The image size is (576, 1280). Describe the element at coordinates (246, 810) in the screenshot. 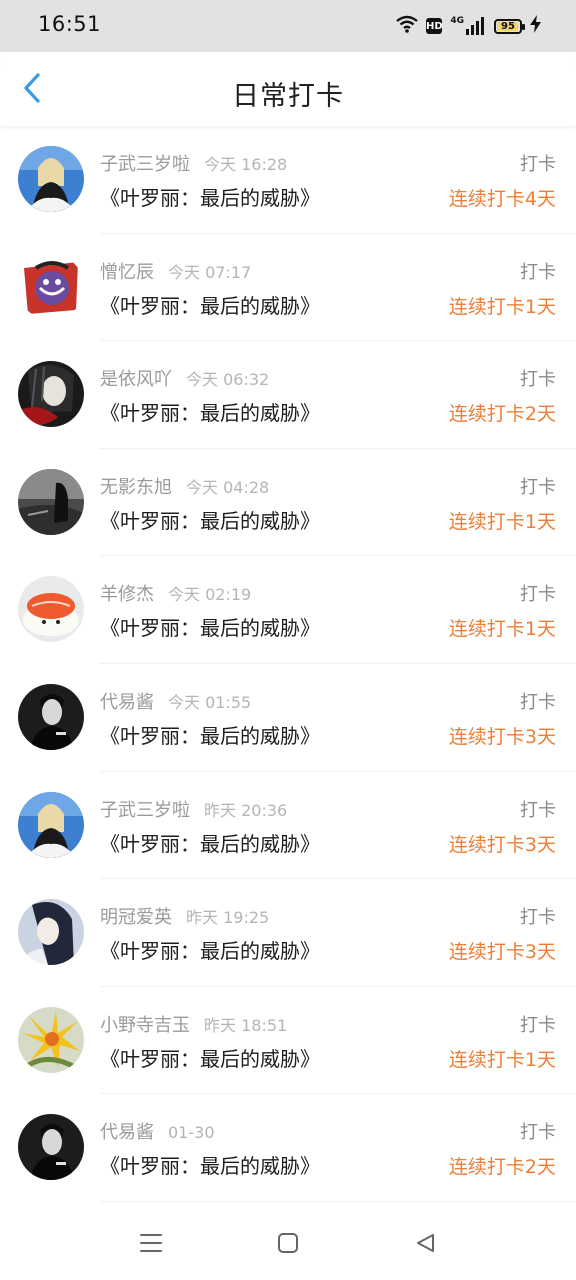

I see `checkin-time: 昨天 20:36` at that location.